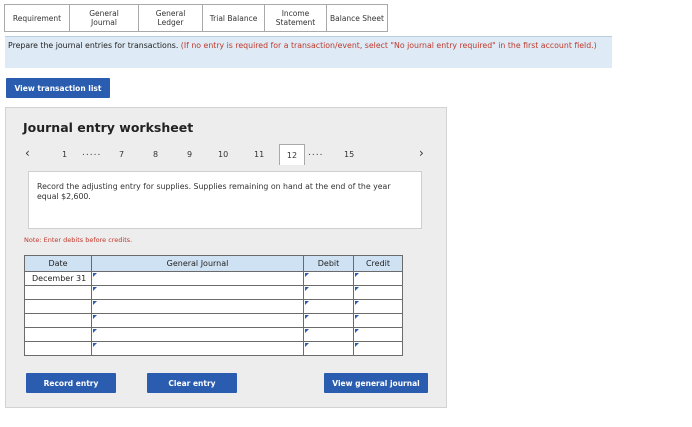 Image resolution: width=692 pixels, height=427 pixels. I want to click on date-cell: December 31, so click(58, 278).